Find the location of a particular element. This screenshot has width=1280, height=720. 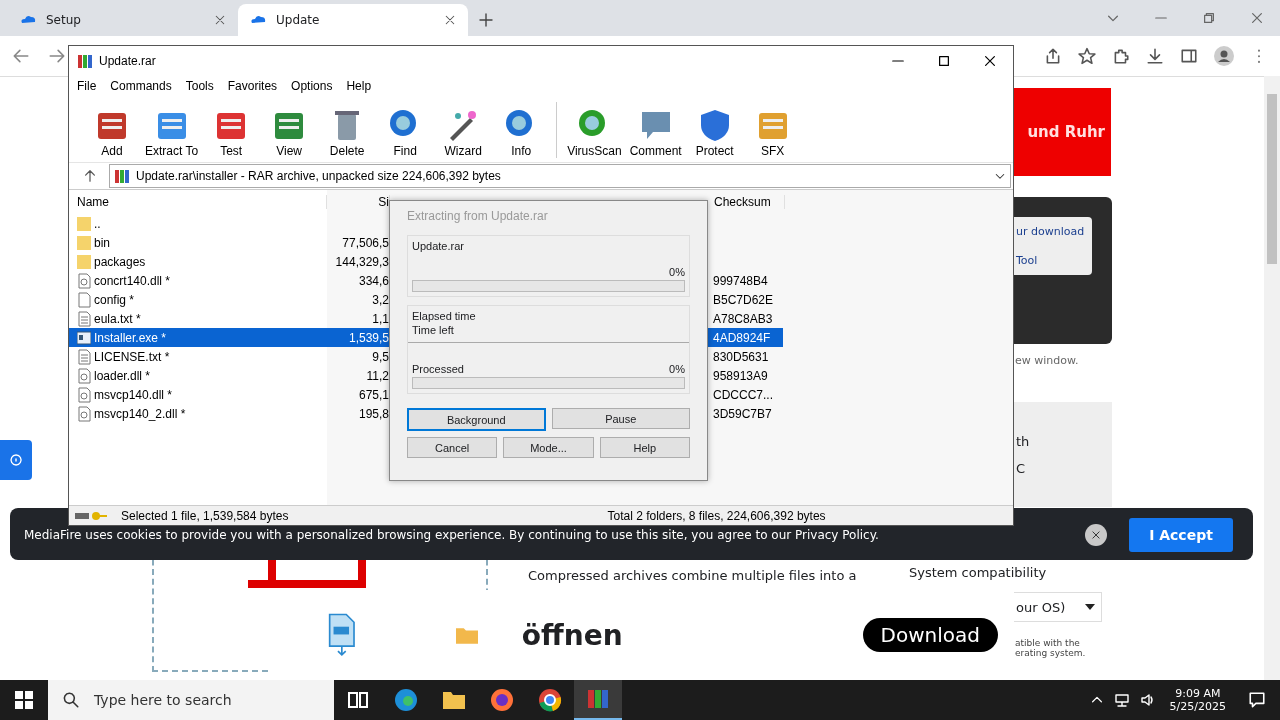

file-row: msvcp140.dll * 675,1 is located at coordinates (229, 394).